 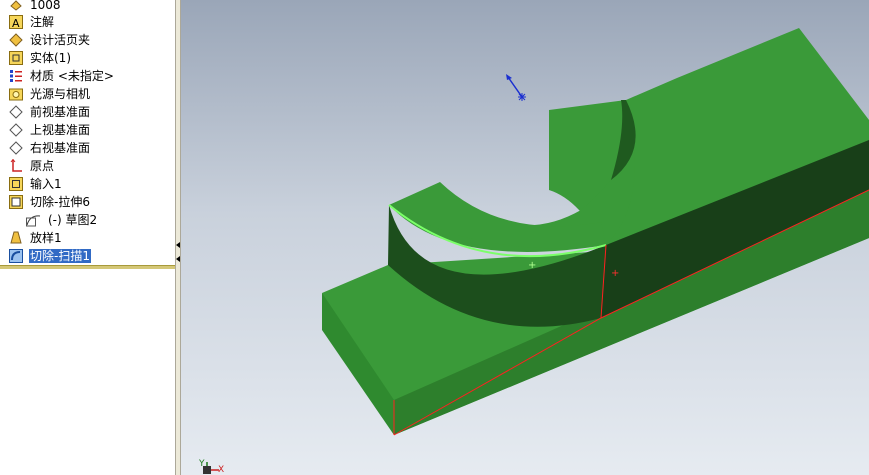 I want to click on tree-item-cut-sweep1: 切除-扫描1, so click(x=87, y=256).